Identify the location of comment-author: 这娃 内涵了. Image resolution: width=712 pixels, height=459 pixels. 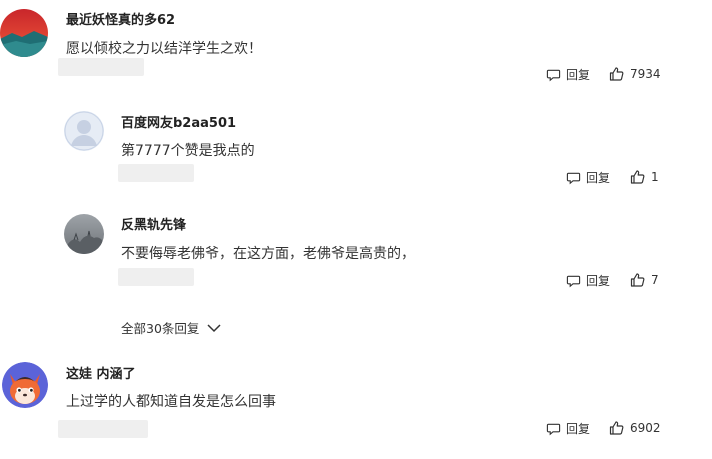
(101, 372).